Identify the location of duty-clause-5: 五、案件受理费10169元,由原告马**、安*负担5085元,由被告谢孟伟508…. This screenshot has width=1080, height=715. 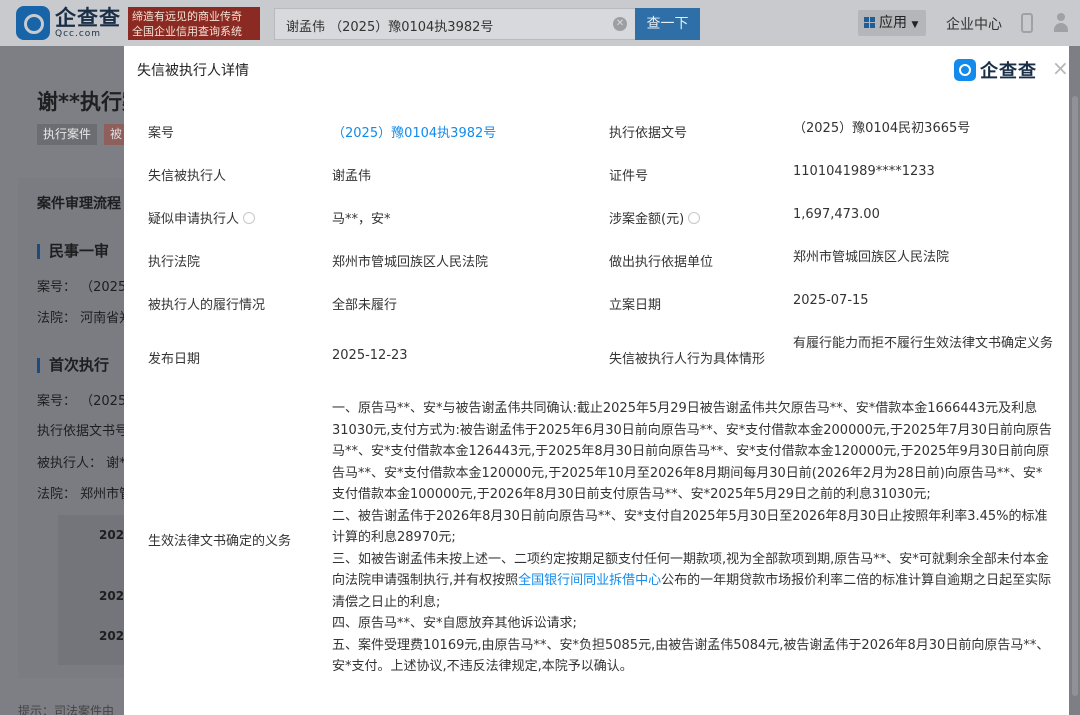
(691, 656).